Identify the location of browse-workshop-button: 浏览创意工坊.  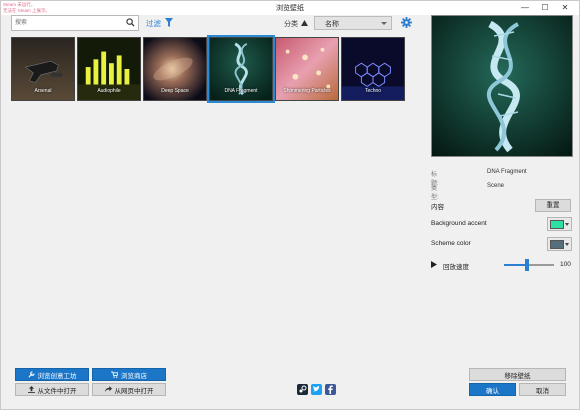
(52, 374).